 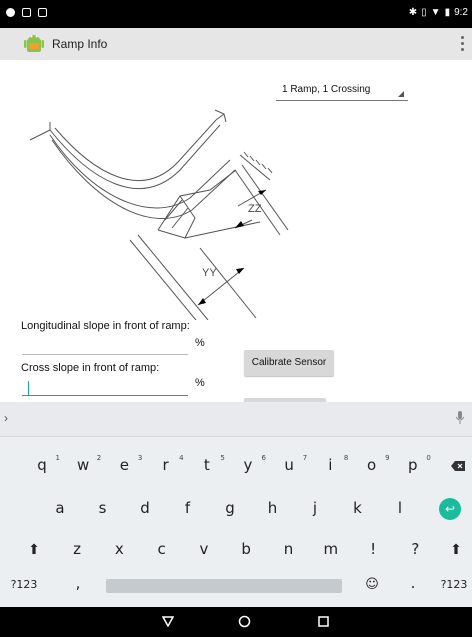 I want to click on key-b: b, so click(x=246, y=549).